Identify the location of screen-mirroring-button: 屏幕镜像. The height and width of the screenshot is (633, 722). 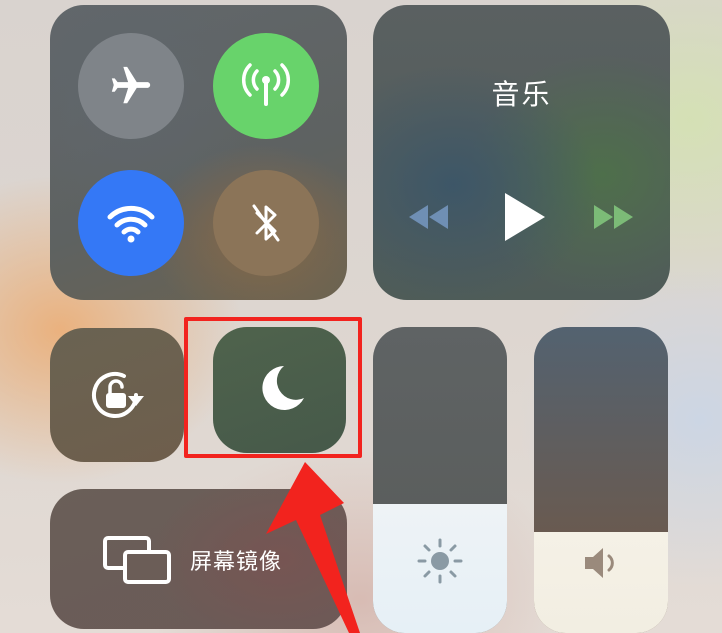
(198, 559).